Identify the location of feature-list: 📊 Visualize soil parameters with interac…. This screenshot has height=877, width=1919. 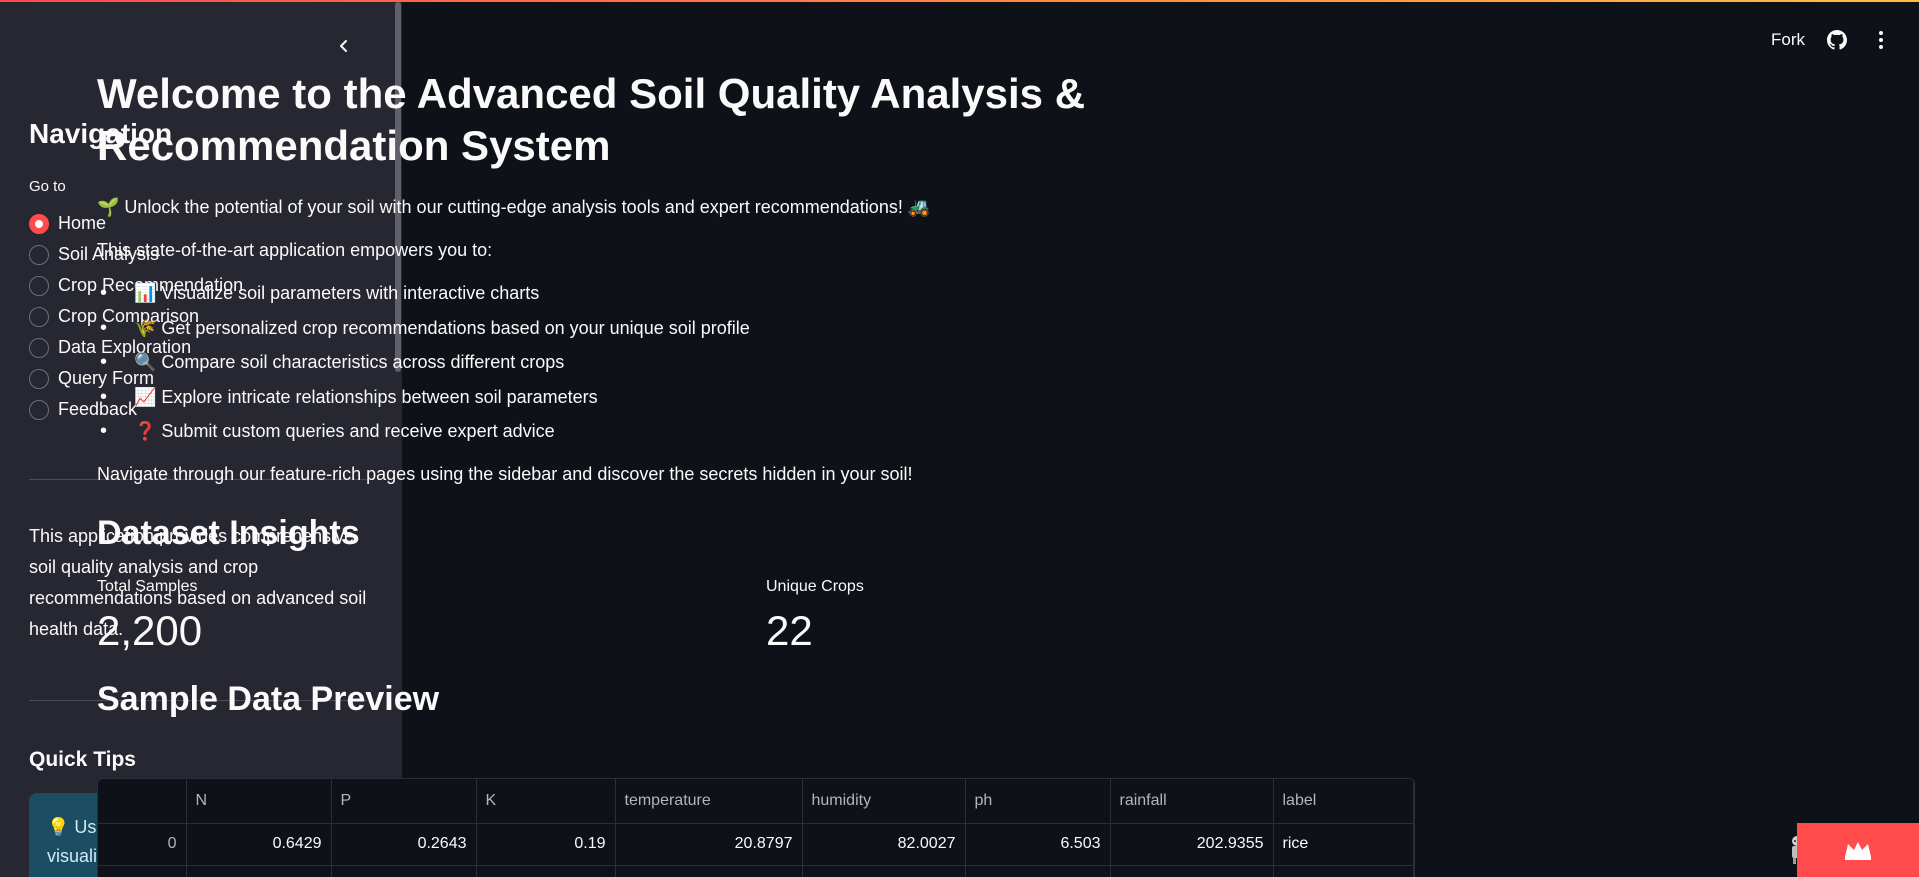
(756, 366).